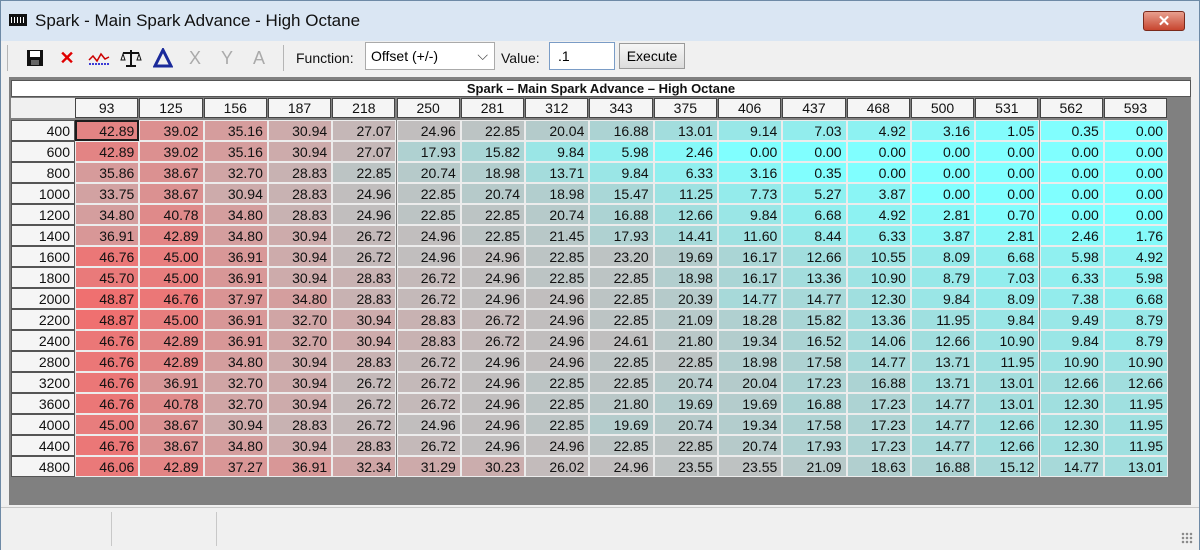  What do you see at coordinates (430, 56) in the screenshot?
I see `function-select: Offset (+/-) ⌵` at bounding box center [430, 56].